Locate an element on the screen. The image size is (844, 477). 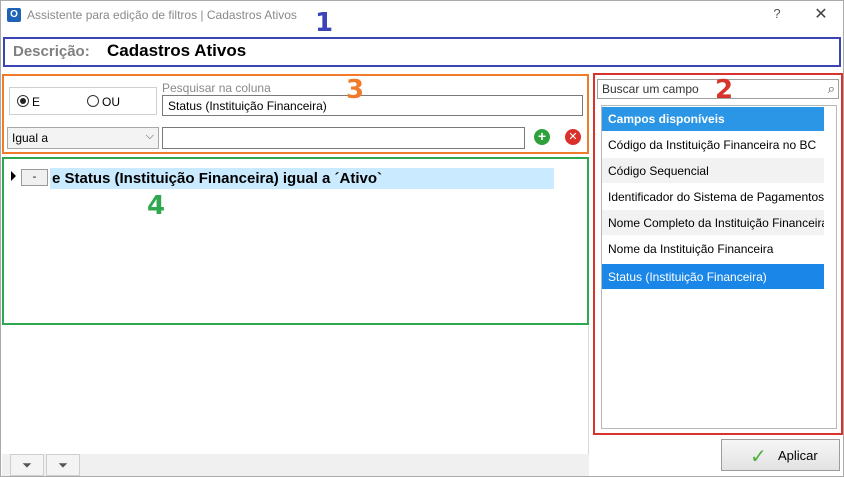
expand-arrow-icon is located at coordinates (13, 176).